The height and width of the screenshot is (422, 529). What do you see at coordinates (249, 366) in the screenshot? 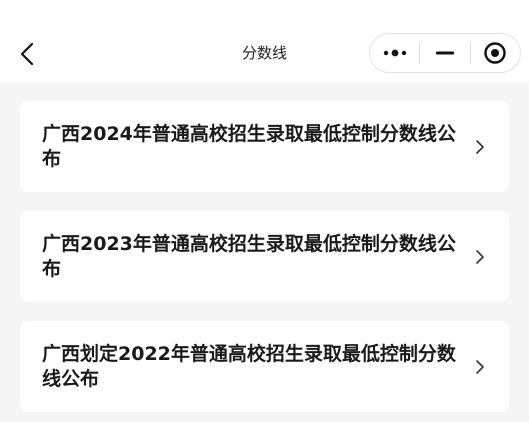
I see `list-item-title: 广西划定2022年普通高校招生录取最低控制分数线公布` at bounding box center [249, 366].